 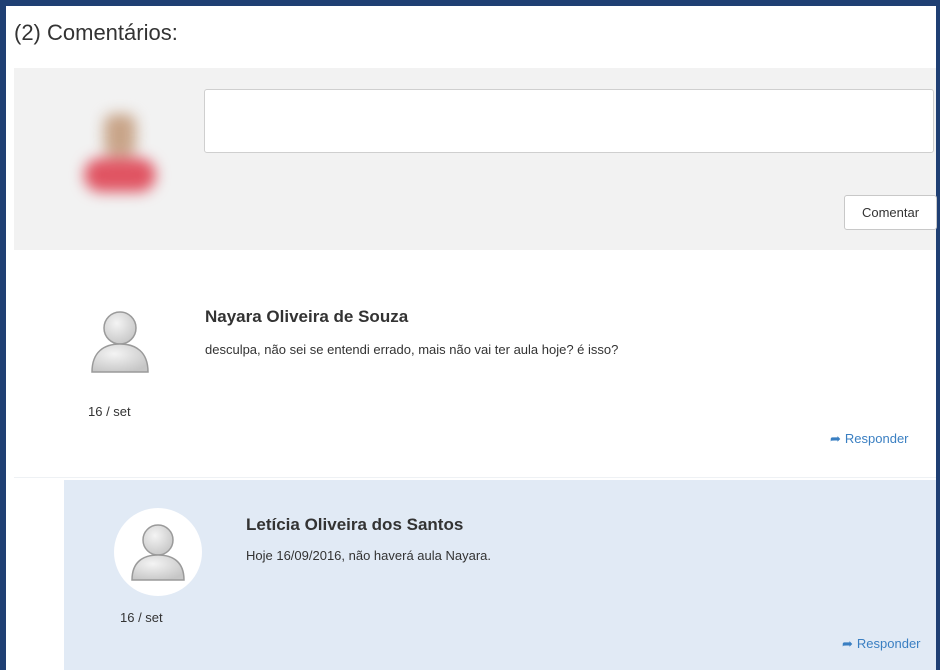 I want to click on window-frame-right, so click(x=938, y=335).